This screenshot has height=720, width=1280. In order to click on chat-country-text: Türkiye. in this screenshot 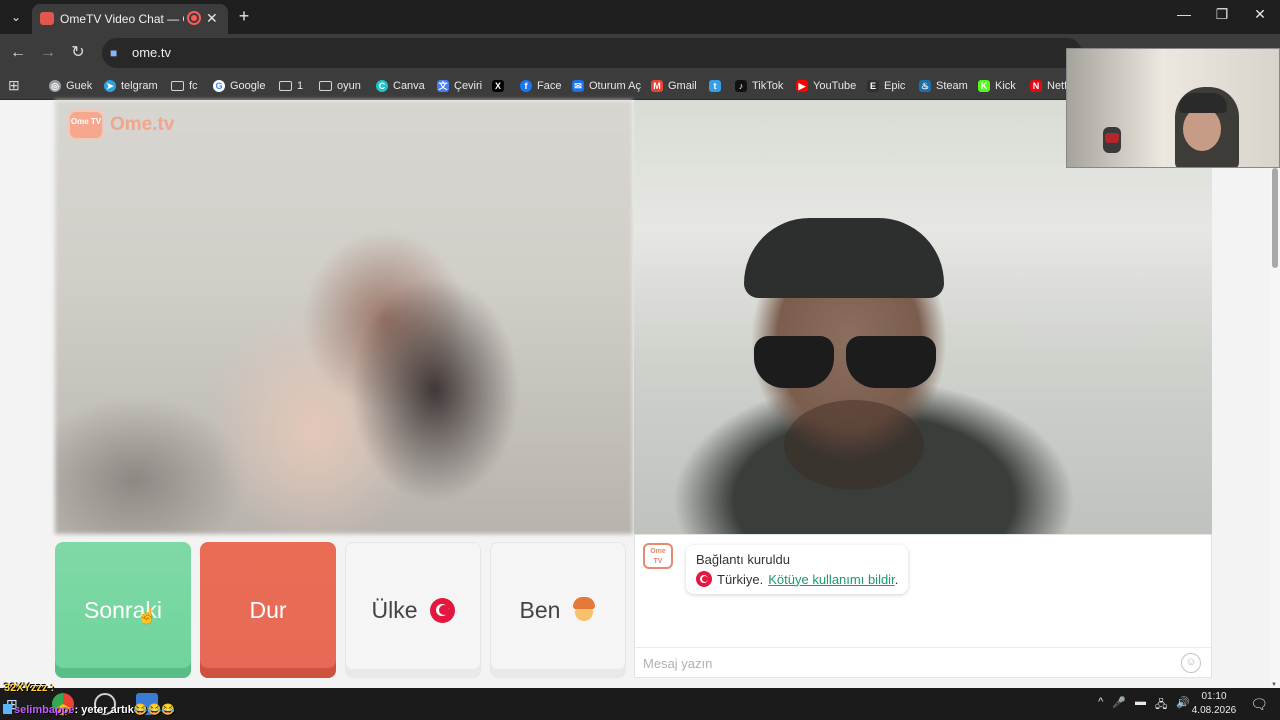, I will do `click(740, 579)`.